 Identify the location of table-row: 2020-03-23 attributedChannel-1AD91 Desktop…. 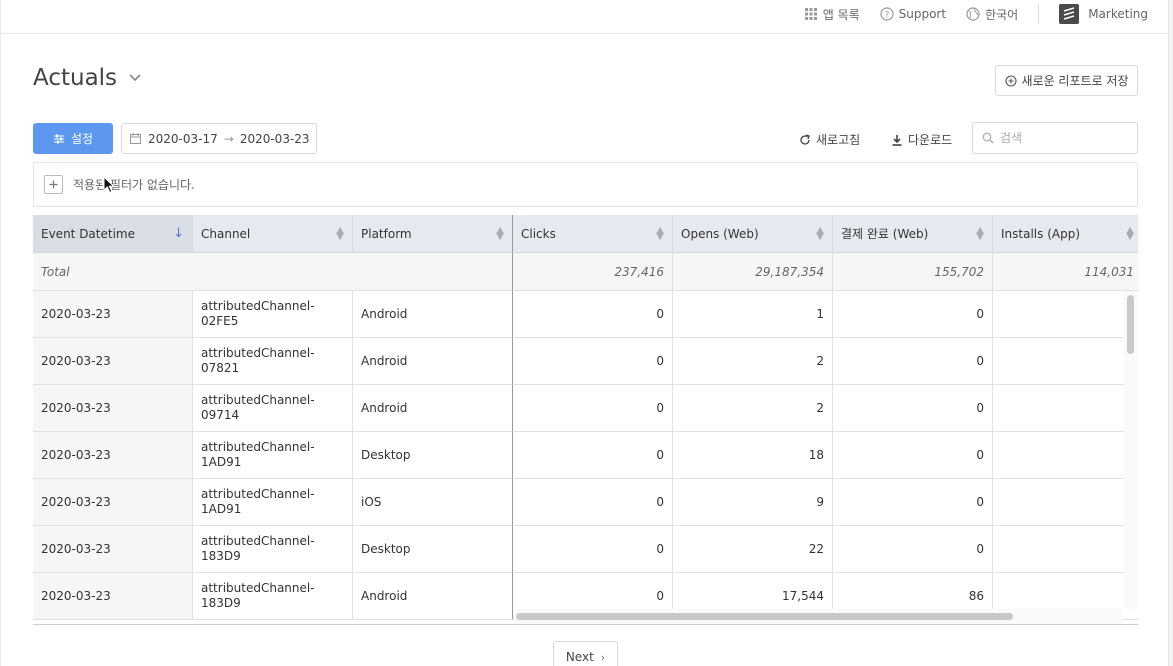
(585, 455).